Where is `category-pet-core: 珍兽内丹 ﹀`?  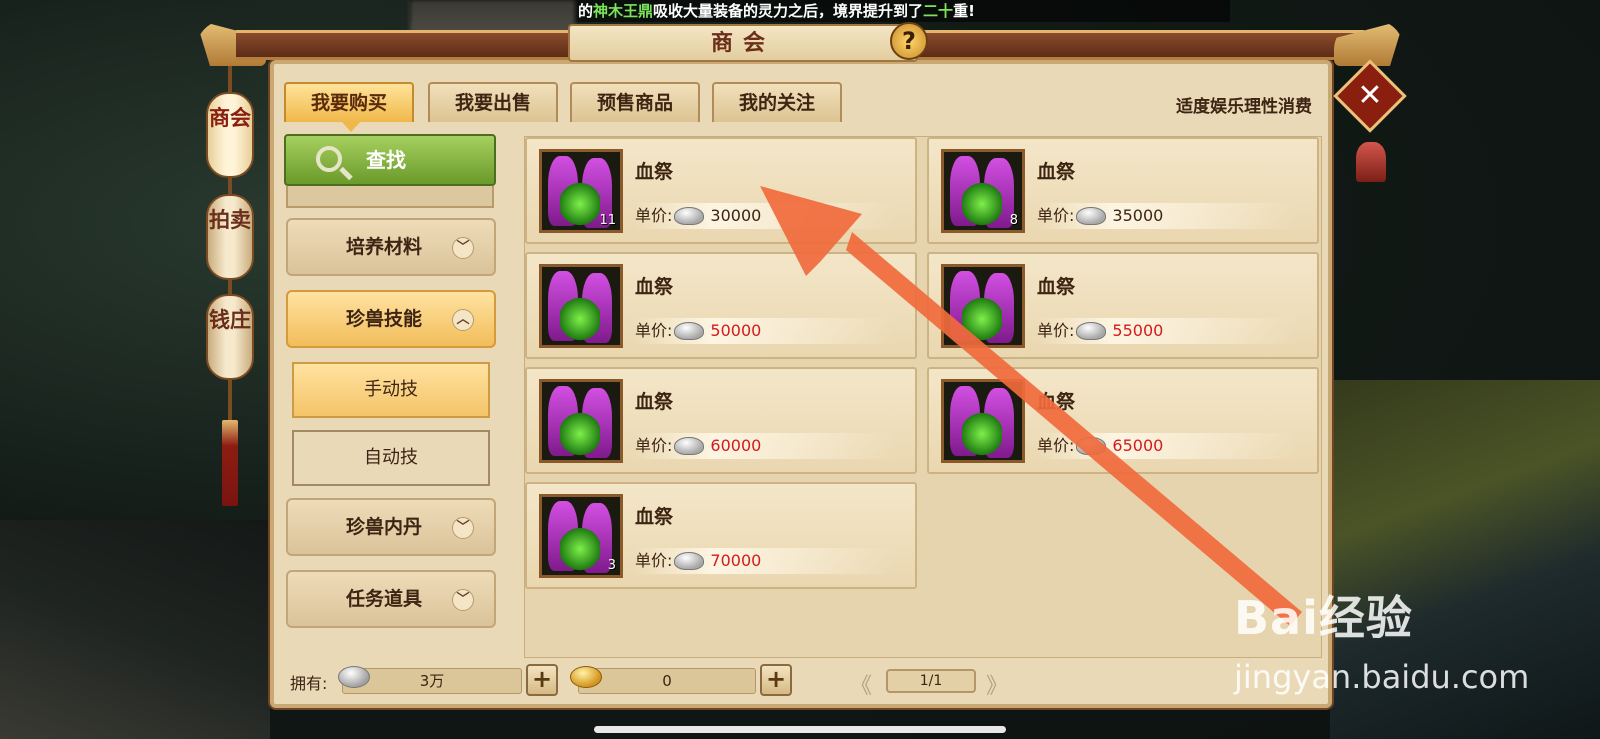
category-pet-core: 珍兽内丹 ﹀ is located at coordinates (391, 527).